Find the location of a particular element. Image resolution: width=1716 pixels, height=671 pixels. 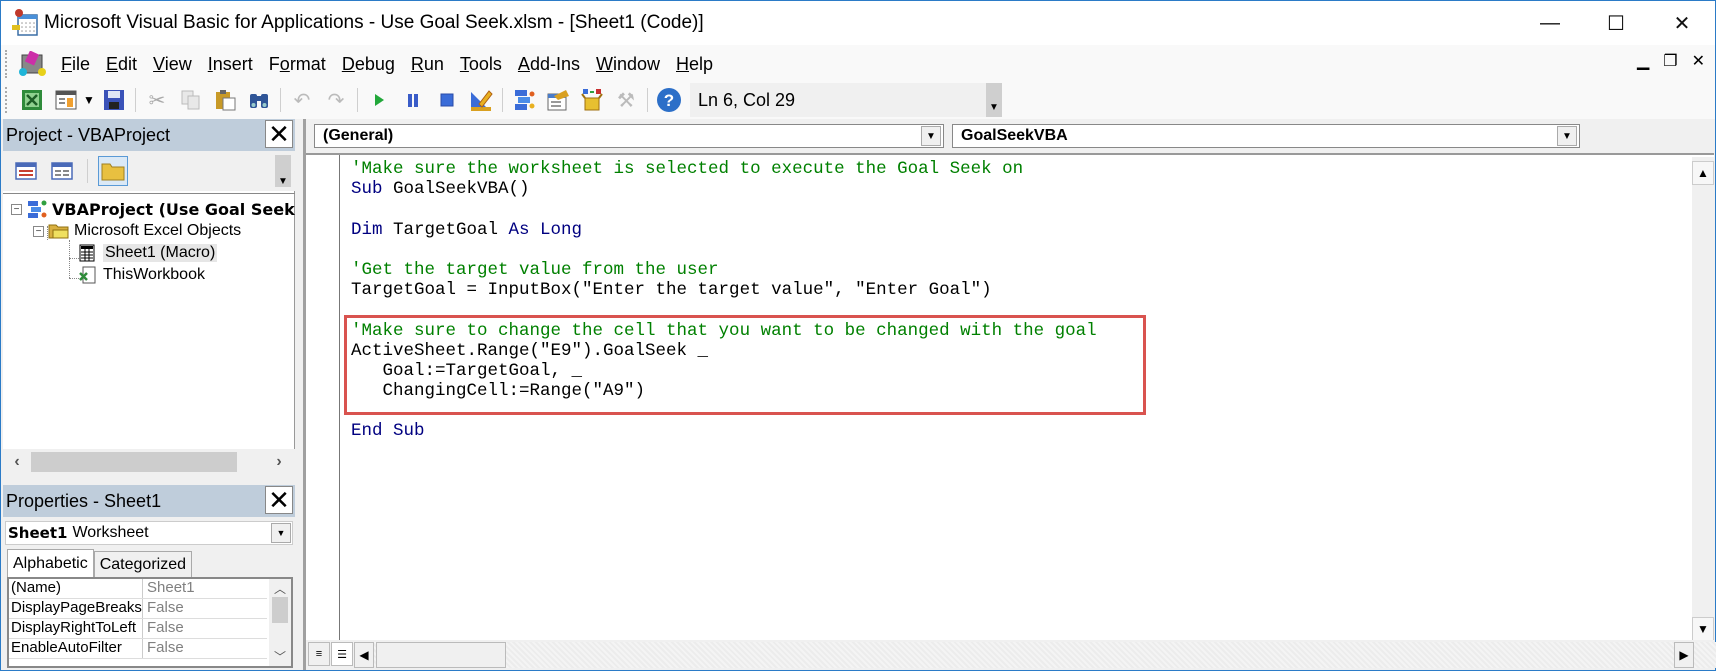

tree-item-sheet1: Sheet1 (Macro) is located at coordinates (147, 253).